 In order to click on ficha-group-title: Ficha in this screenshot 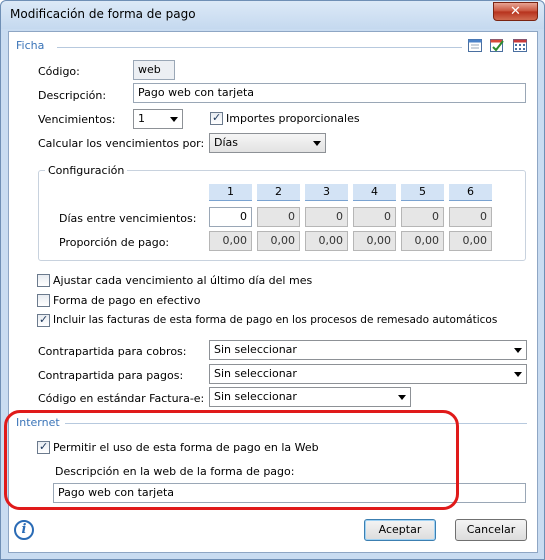, I will do `click(30, 45)`.